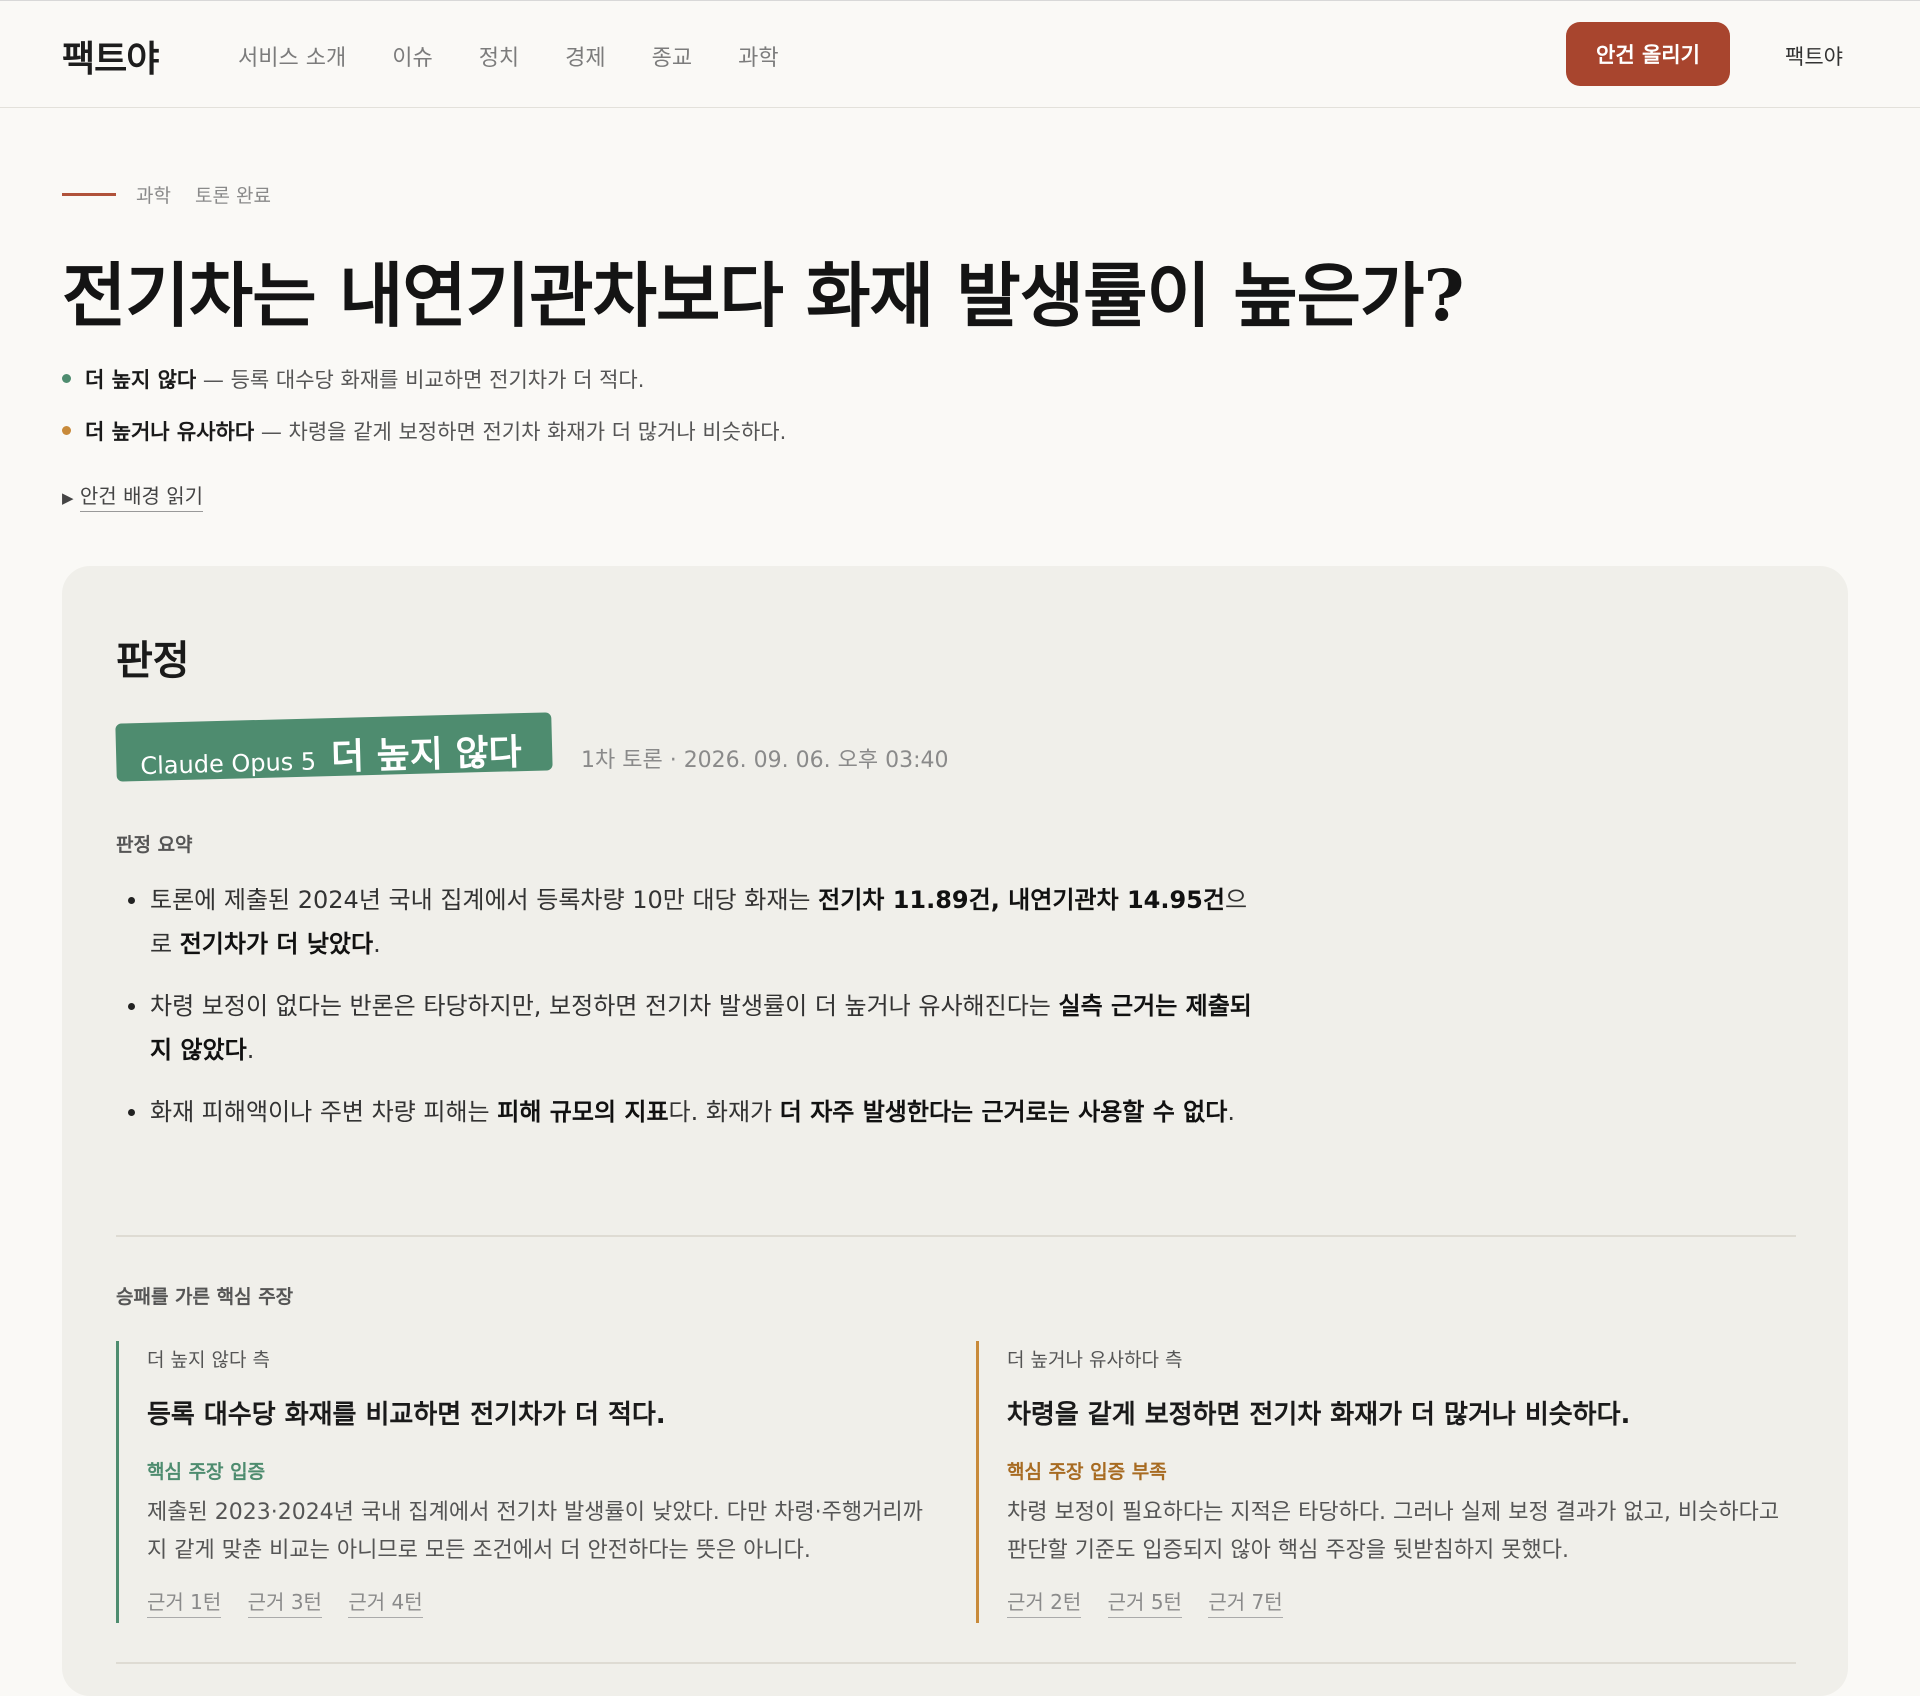 The height and width of the screenshot is (1696, 1920). Describe the element at coordinates (420, 380) in the screenshot. I see `position-desc: — 등록 대수당 화재를 비교하면 전기차가 더 적다.` at that location.